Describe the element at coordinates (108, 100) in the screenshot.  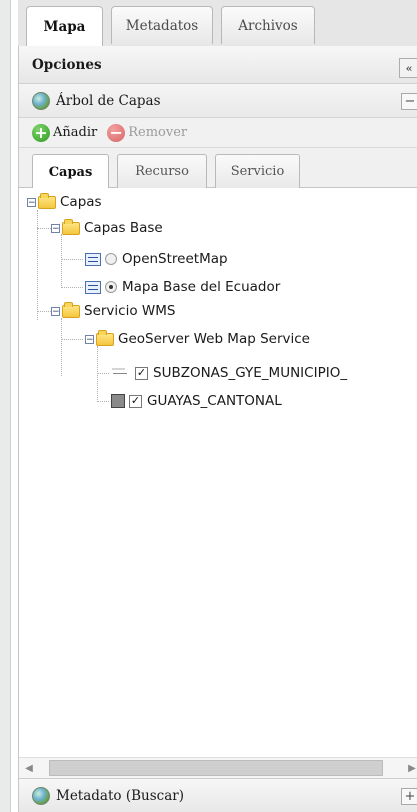
I see `layer-tree-title: Árbol de Capas` at that location.